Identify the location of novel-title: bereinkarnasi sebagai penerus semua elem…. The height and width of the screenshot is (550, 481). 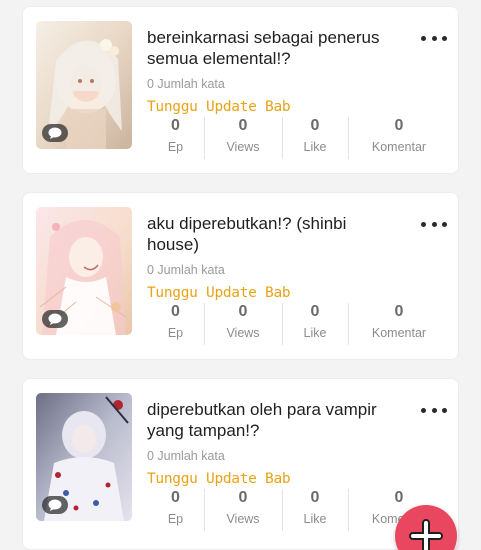
(272, 48).